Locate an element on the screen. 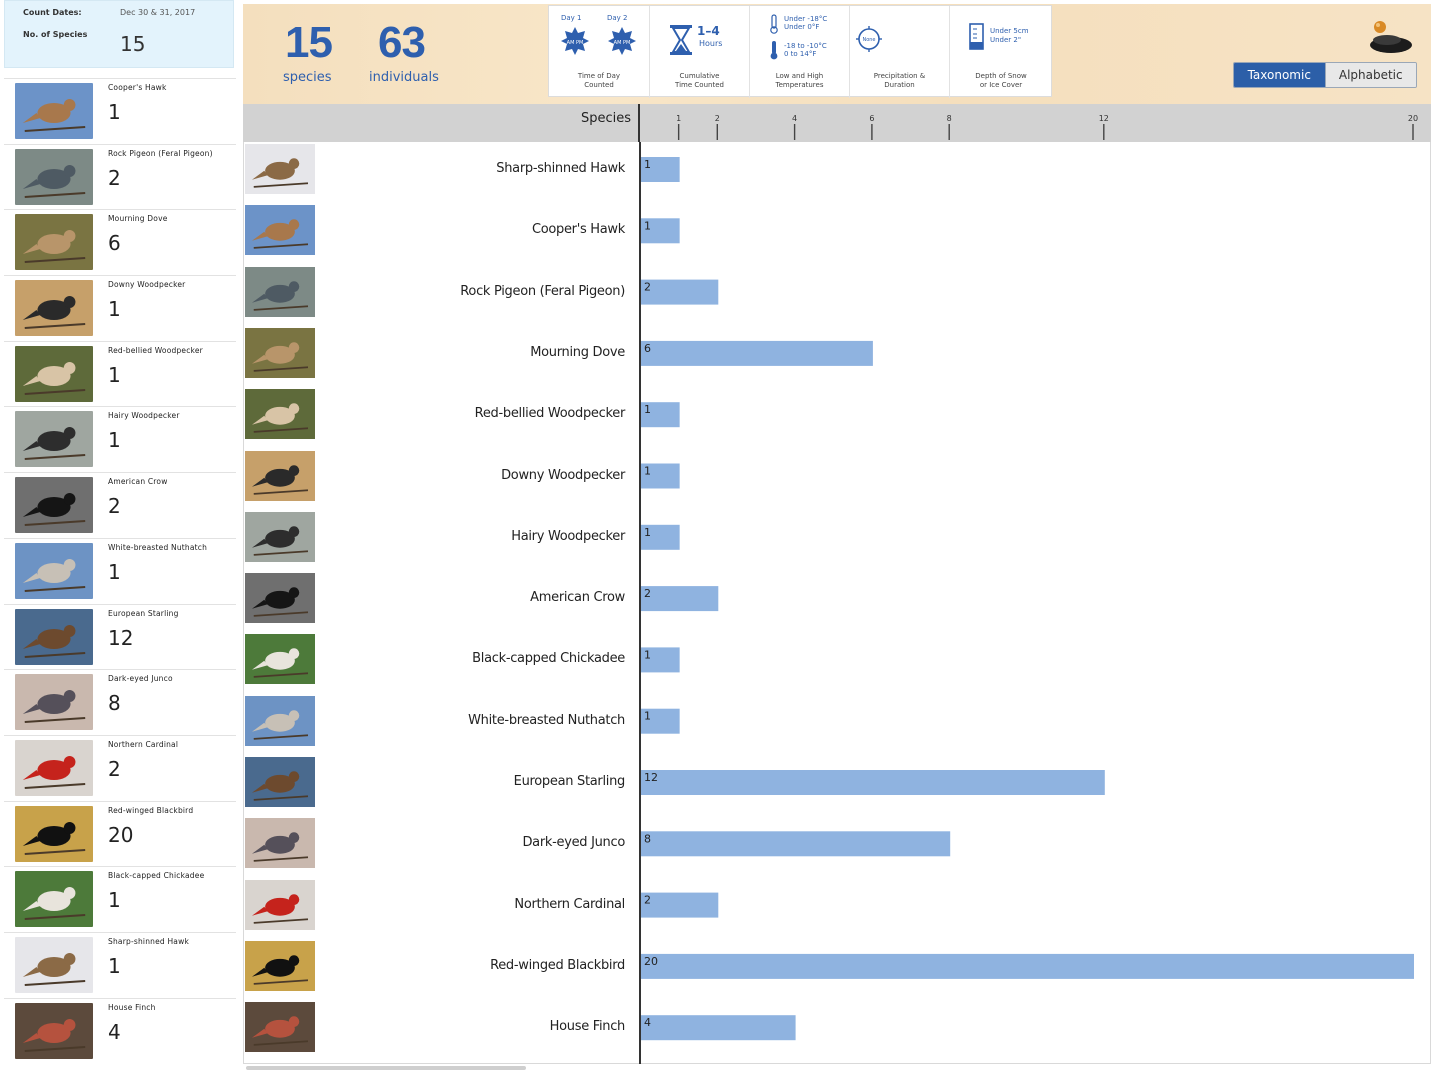 The width and height of the screenshot is (1435, 1071). sidebar-species-item: Red-winged Blackbird 20 is located at coordinates (120, 833).